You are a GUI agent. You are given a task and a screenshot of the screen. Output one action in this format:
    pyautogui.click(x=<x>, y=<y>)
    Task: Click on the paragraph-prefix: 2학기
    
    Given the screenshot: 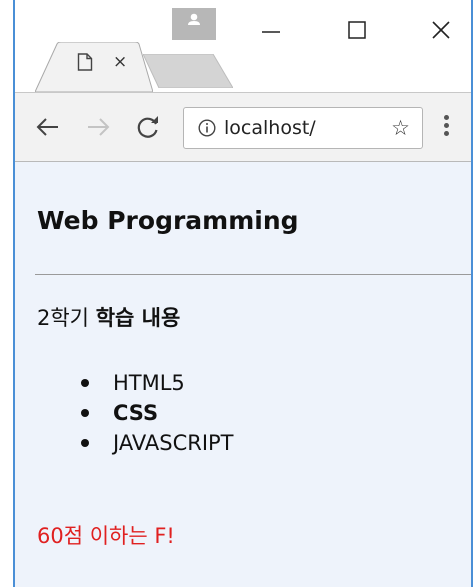 What is the action you would take?
    pyautogui.click(x=66, y=318)
    